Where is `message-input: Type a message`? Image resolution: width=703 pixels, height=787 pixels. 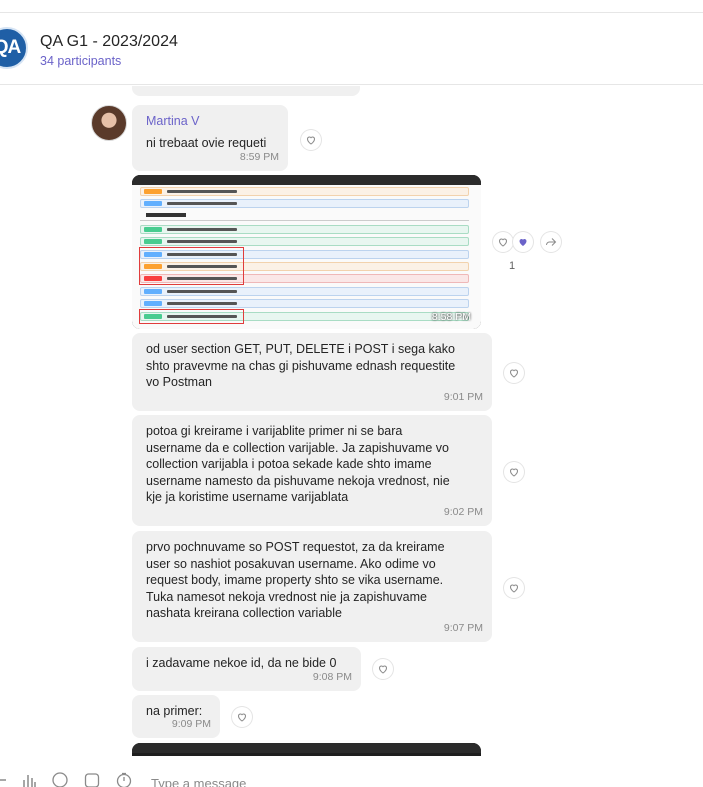
message-input: Type a message is located at coordinates (198, 781).